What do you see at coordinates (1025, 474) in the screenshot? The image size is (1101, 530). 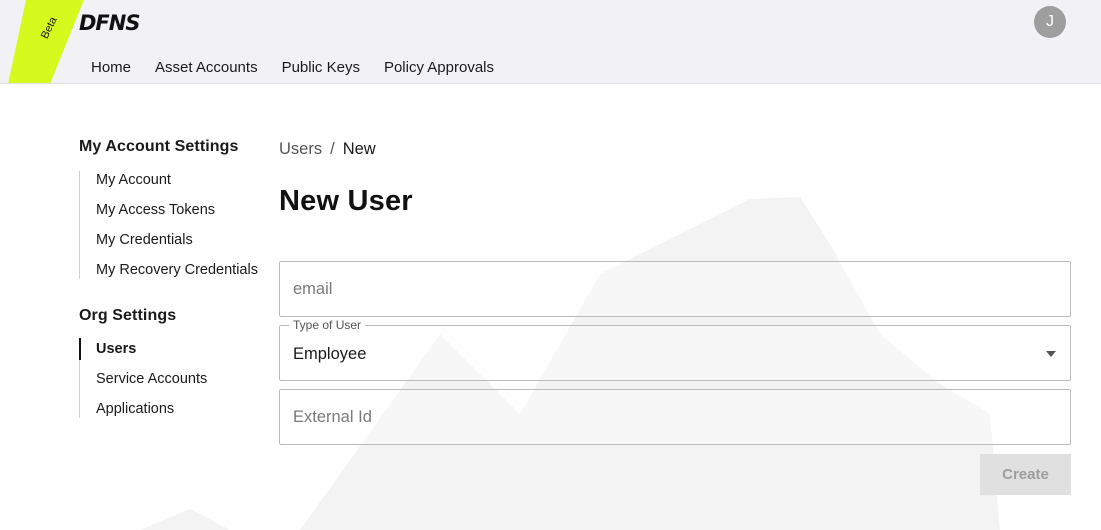 I see `create-button: Create` at bounding box center [1025, 474].